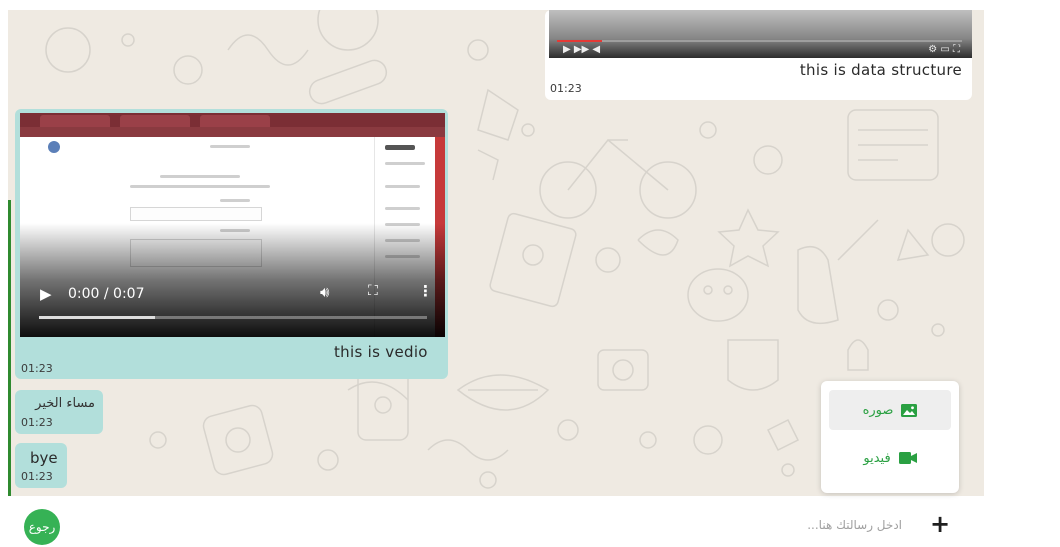 The image size is (1060, 547). I want to click on message-bubble-incoming: bye 01:23, so click(41, 465).